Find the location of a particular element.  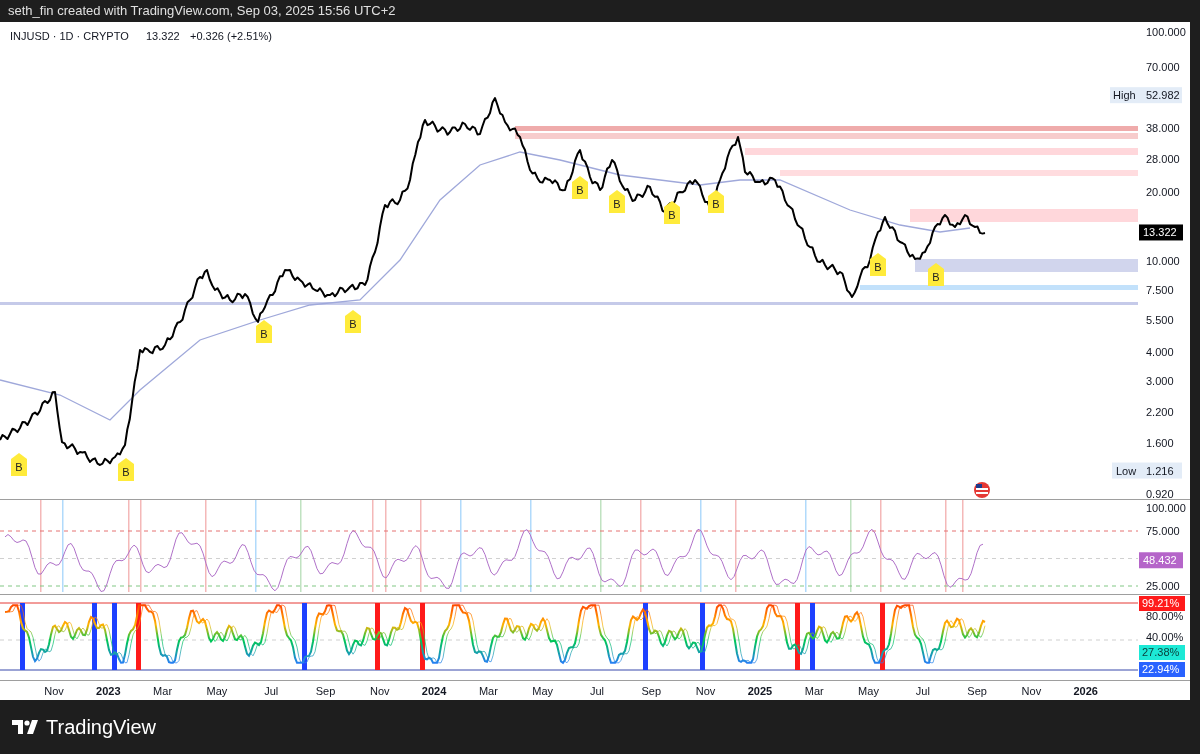

axis-label: 4.000 is located at coordinates (1160, 352).